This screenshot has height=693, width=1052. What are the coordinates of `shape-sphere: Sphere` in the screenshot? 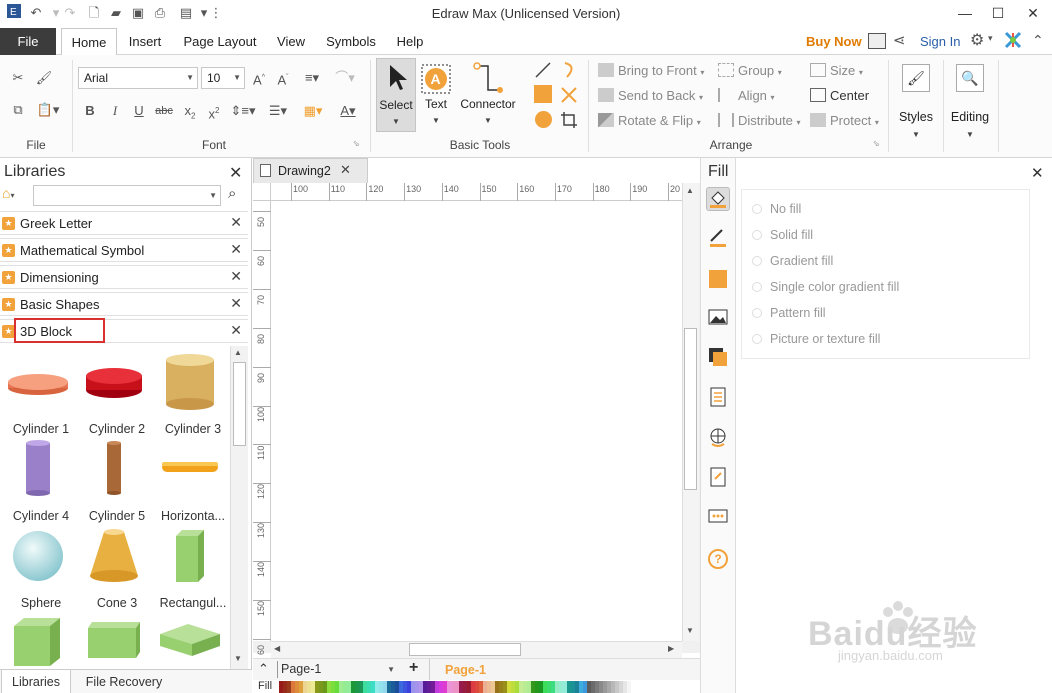 It's located at (38, 568).